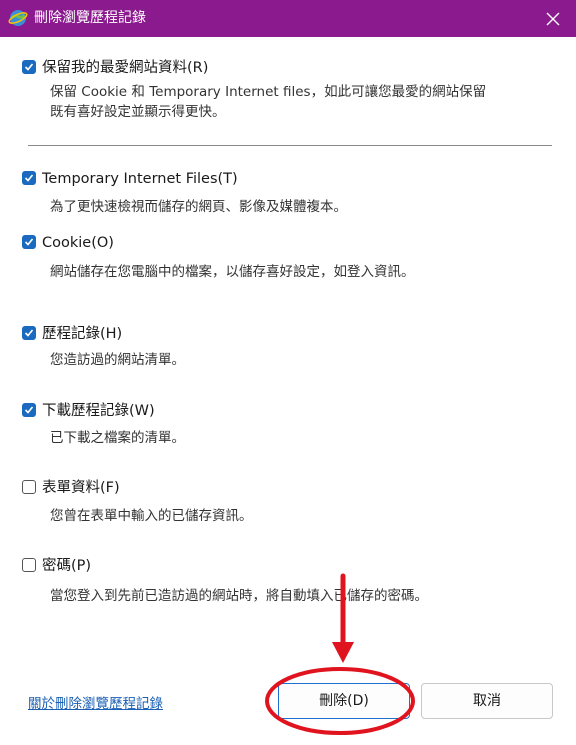 The width and height of the screenshot is (576, 745). Describe the element at coordinates (232, 272) in the screenshot. I see `cookie-desc: 網站儲存在您電腦中的檔案，以儲存喜好設定，如登入資訊。` at that location.